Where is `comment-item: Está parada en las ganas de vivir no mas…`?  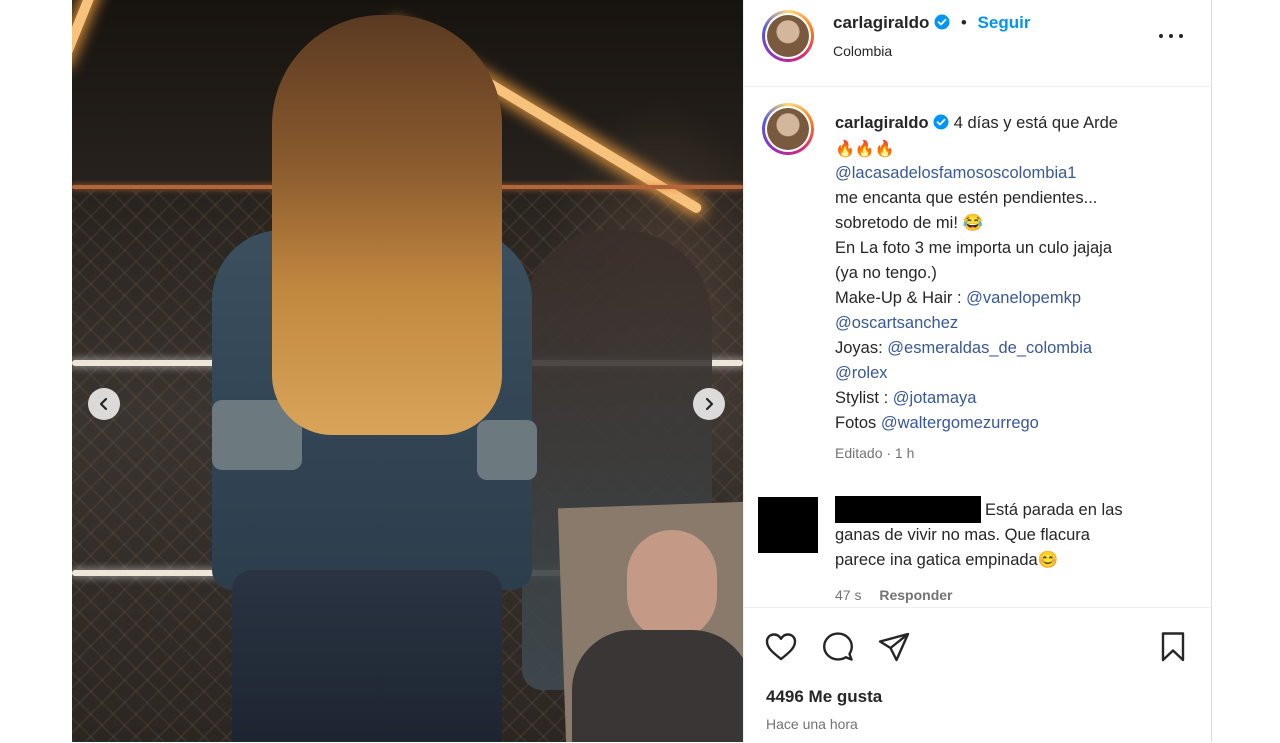
comment-item: Está parada en las ganas de vivir no mas… is located at coordinates (977, 549).